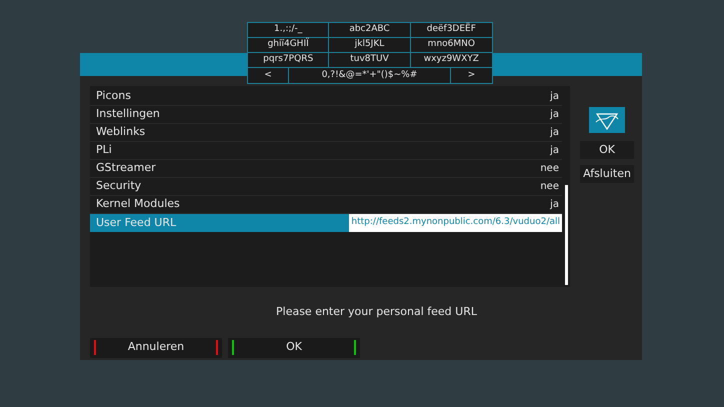 The image size is (724, 407). I want to click on keyboard-key: <, so click(268, 75).